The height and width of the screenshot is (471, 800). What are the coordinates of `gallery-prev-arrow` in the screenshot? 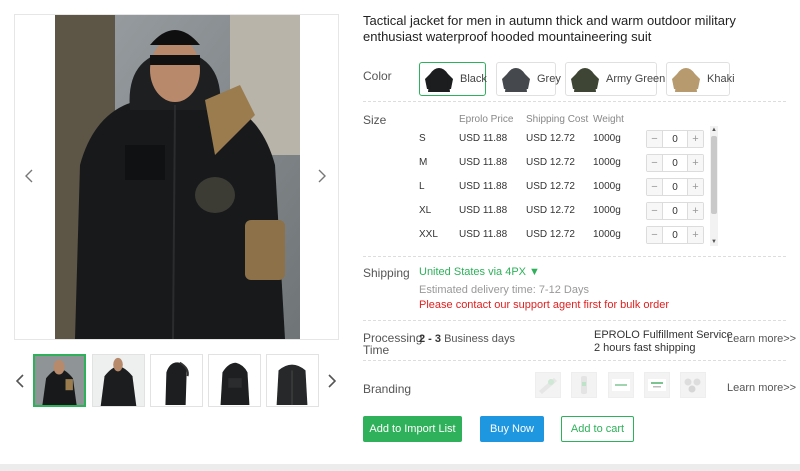 It's located at (29, 176).